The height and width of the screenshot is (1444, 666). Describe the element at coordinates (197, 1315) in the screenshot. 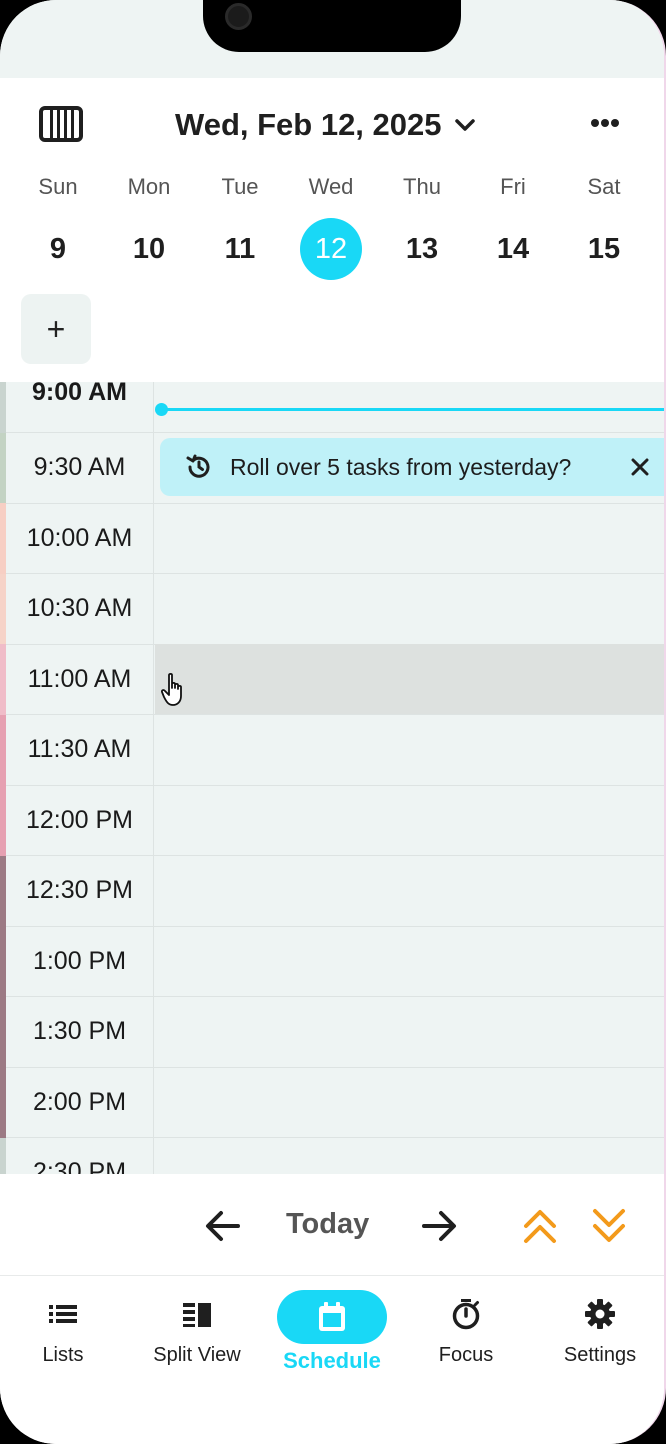

I see `split-view-icon` at that location.